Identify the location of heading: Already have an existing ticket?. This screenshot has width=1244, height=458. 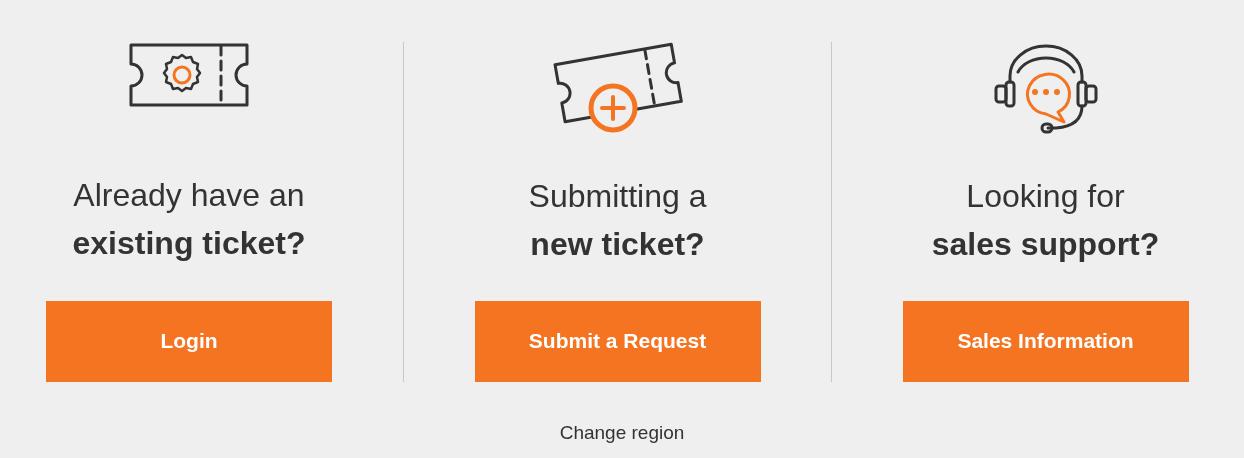
(189, 220).